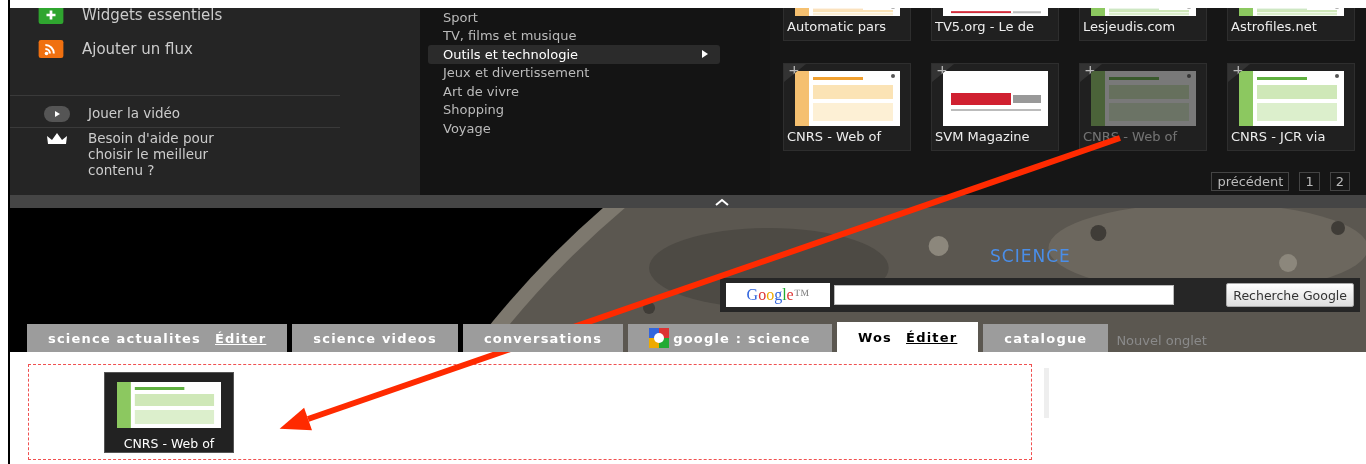  What do you see at coordinates (51, 16) in the screenshot?
I see `plus-icon` at bounding box center [51, 16].